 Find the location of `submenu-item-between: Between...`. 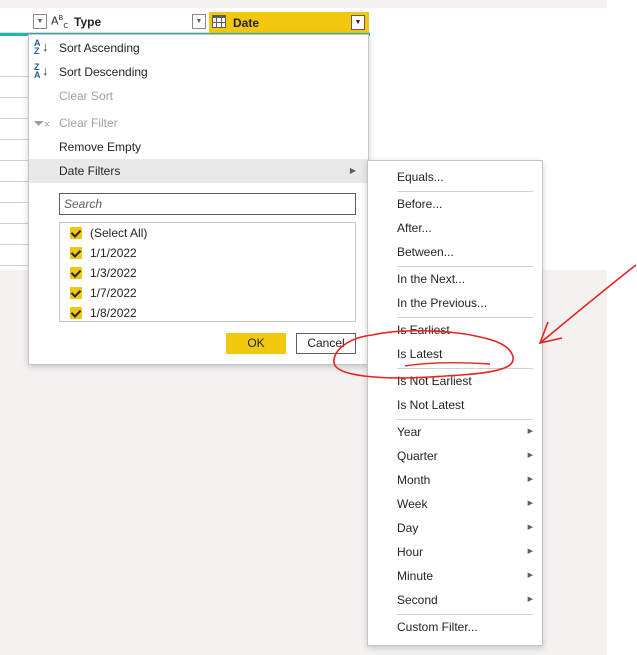

submenu-item-between: Between... is located at coordinates (455, 252).